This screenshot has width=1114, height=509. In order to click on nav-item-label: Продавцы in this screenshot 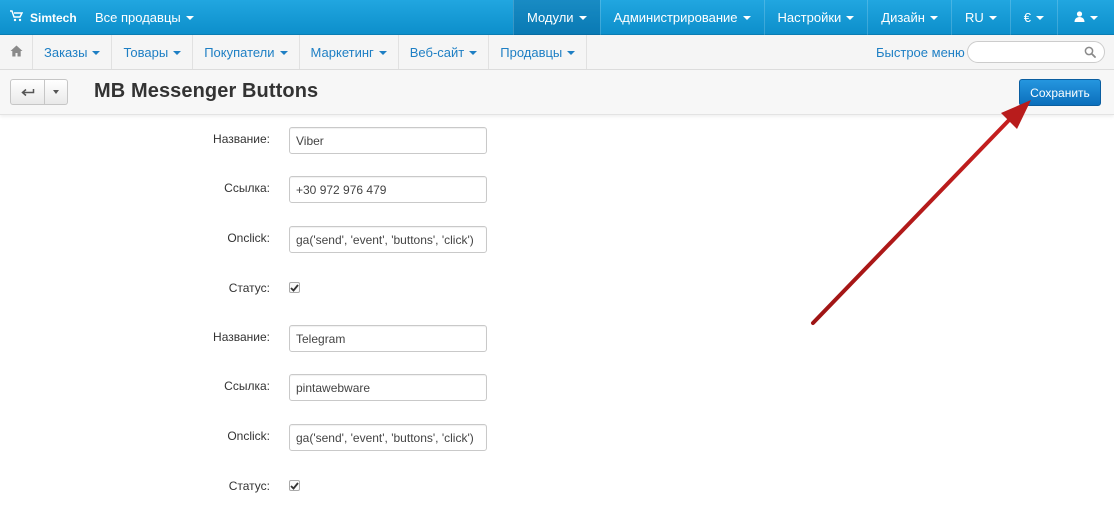, I will do `click(531, 52)`.